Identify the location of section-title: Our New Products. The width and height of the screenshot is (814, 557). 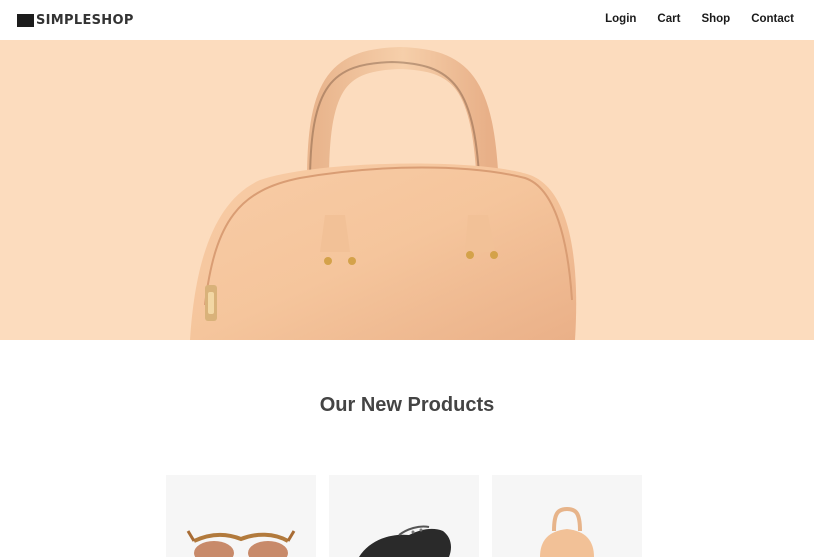
(407, 405).